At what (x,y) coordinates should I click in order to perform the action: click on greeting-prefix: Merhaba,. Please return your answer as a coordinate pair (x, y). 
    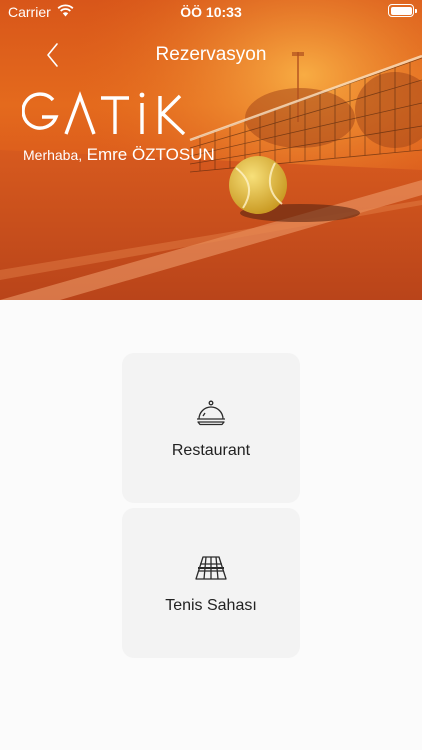
    Looking at the image, I should click on (53, 155).